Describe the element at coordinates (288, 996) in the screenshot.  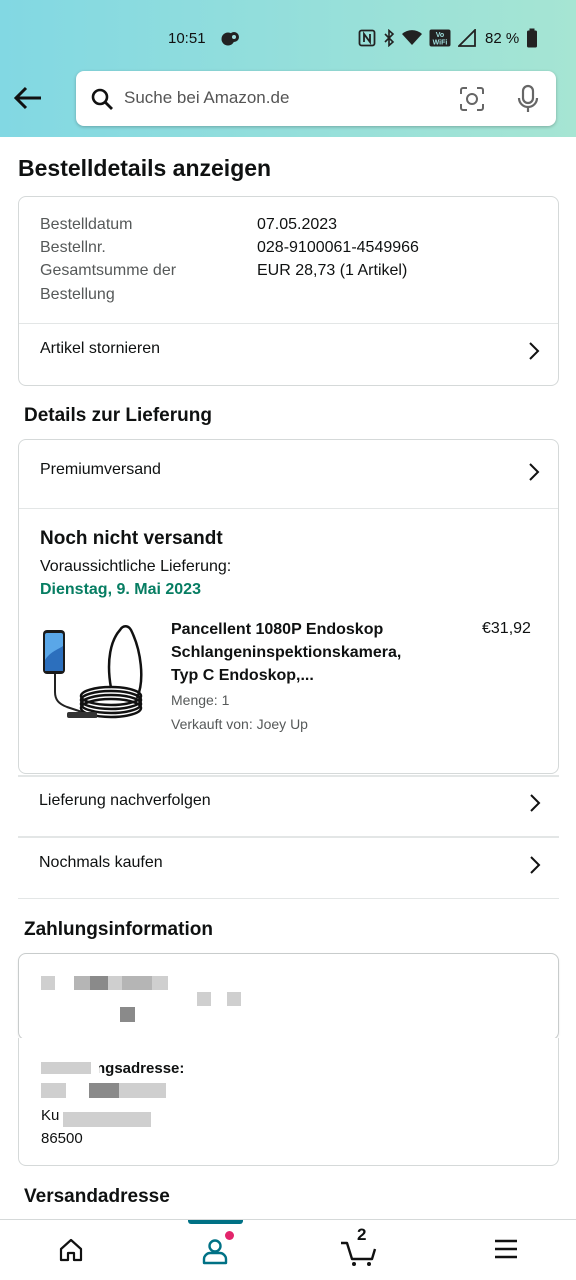
I see `payment-method-card` at that location.